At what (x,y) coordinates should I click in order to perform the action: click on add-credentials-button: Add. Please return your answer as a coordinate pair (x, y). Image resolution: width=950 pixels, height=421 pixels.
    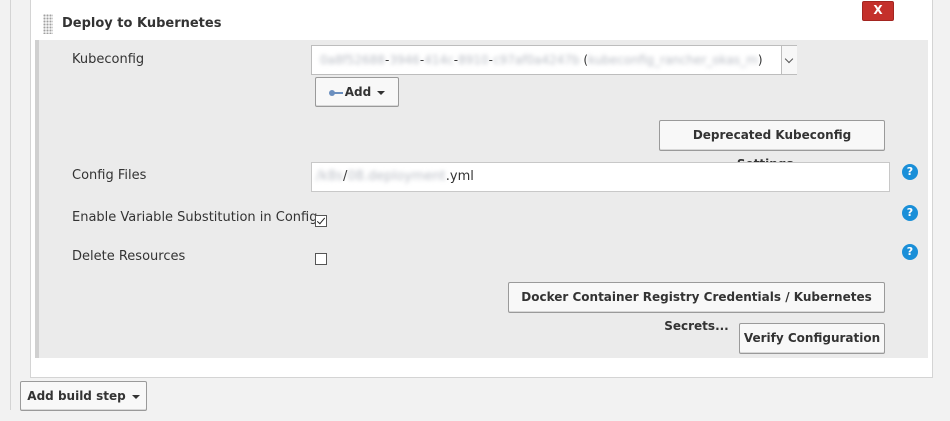
    Looking at the image, I should click on (357, 92).